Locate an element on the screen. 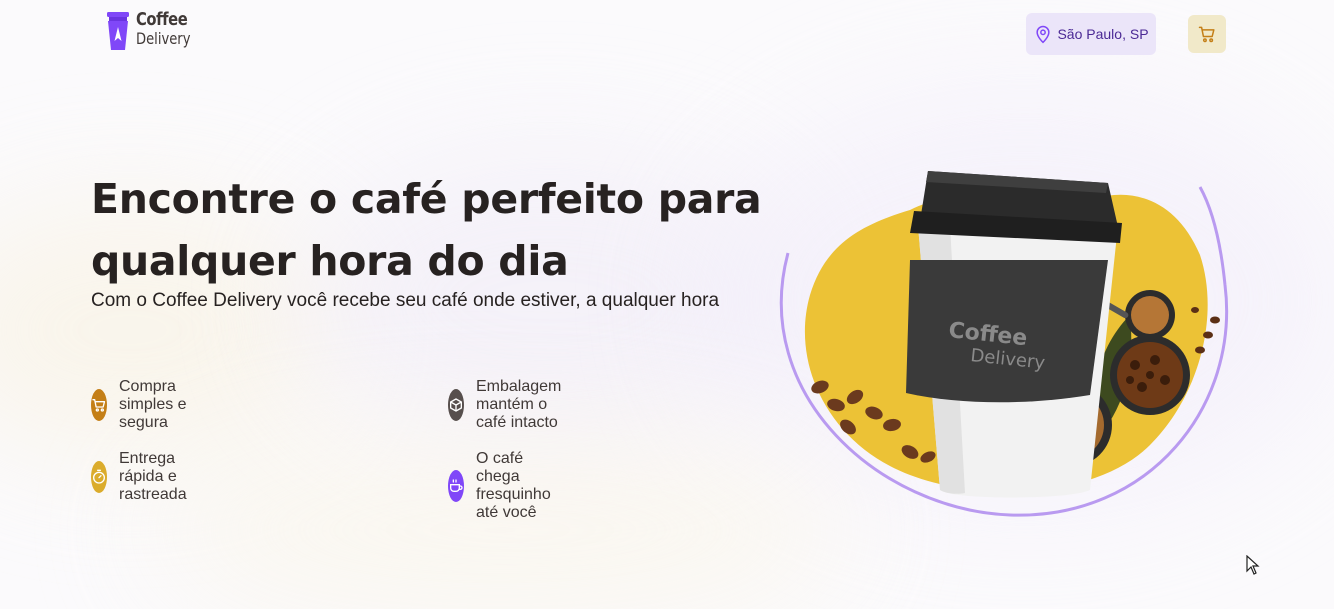 This screenshot has width=1334, height=609. feature-item: O café chega fresquinho até você is located at coordinates (507, 486).